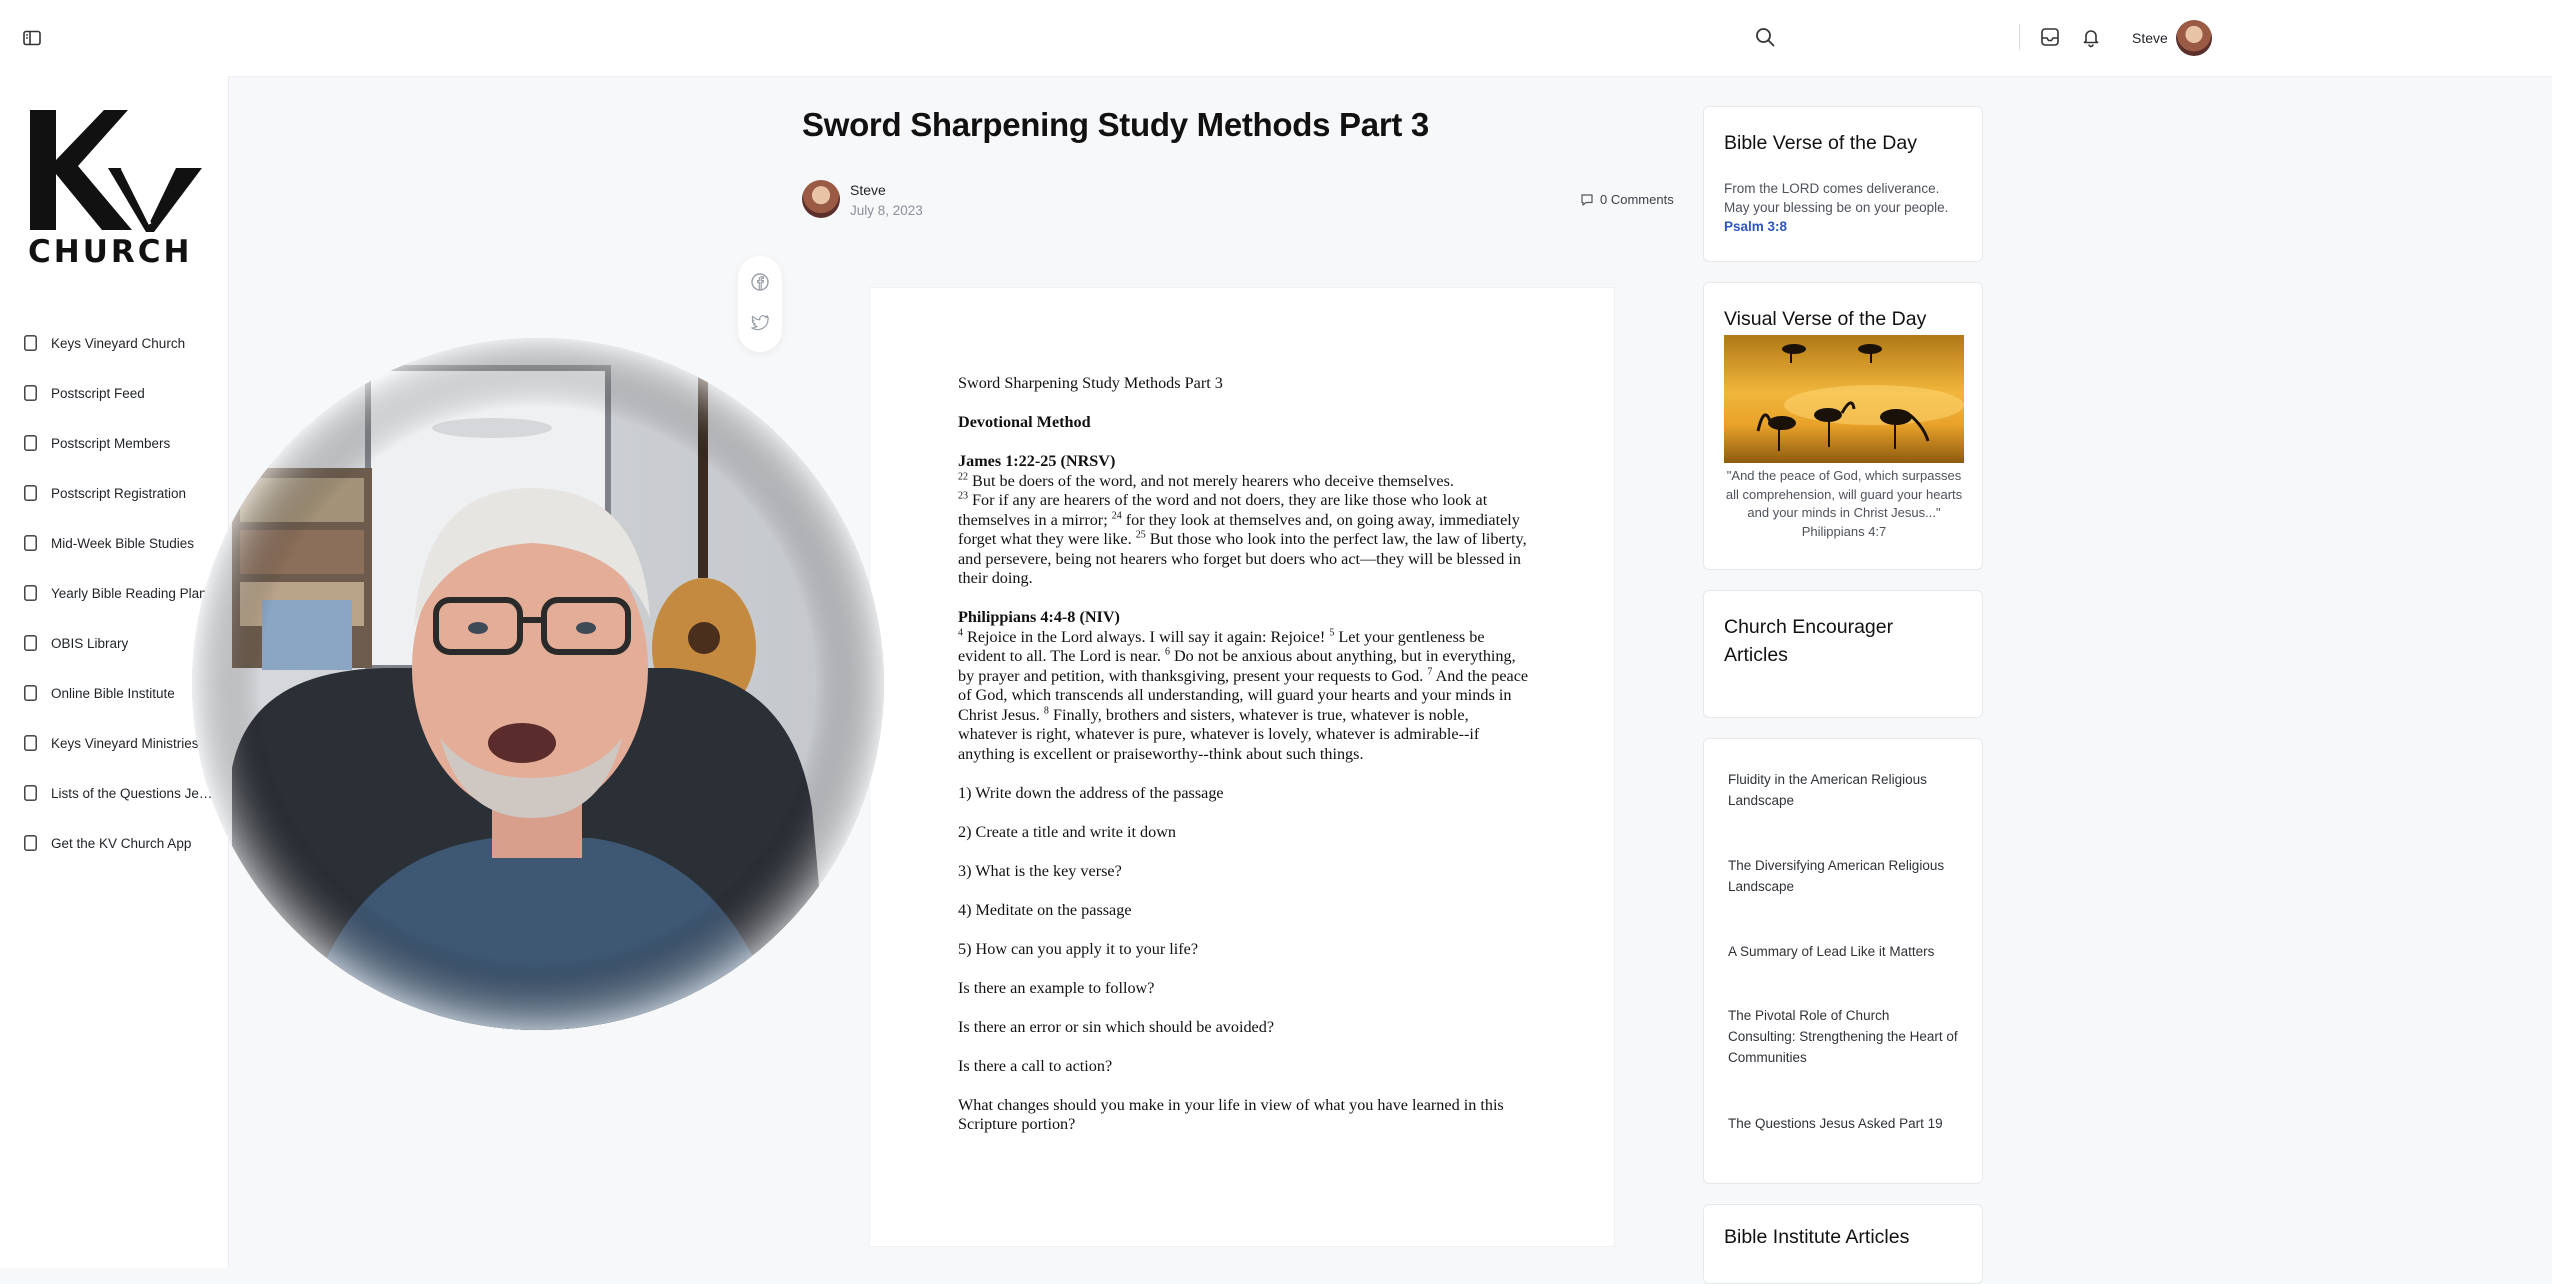 This screenshot has height=1284, width=2552. What do you see at coordinates (1035, 1065) in the screenshot?
I see `doc-step: Is there a call to action?` at bounding box center [1035, 1065].